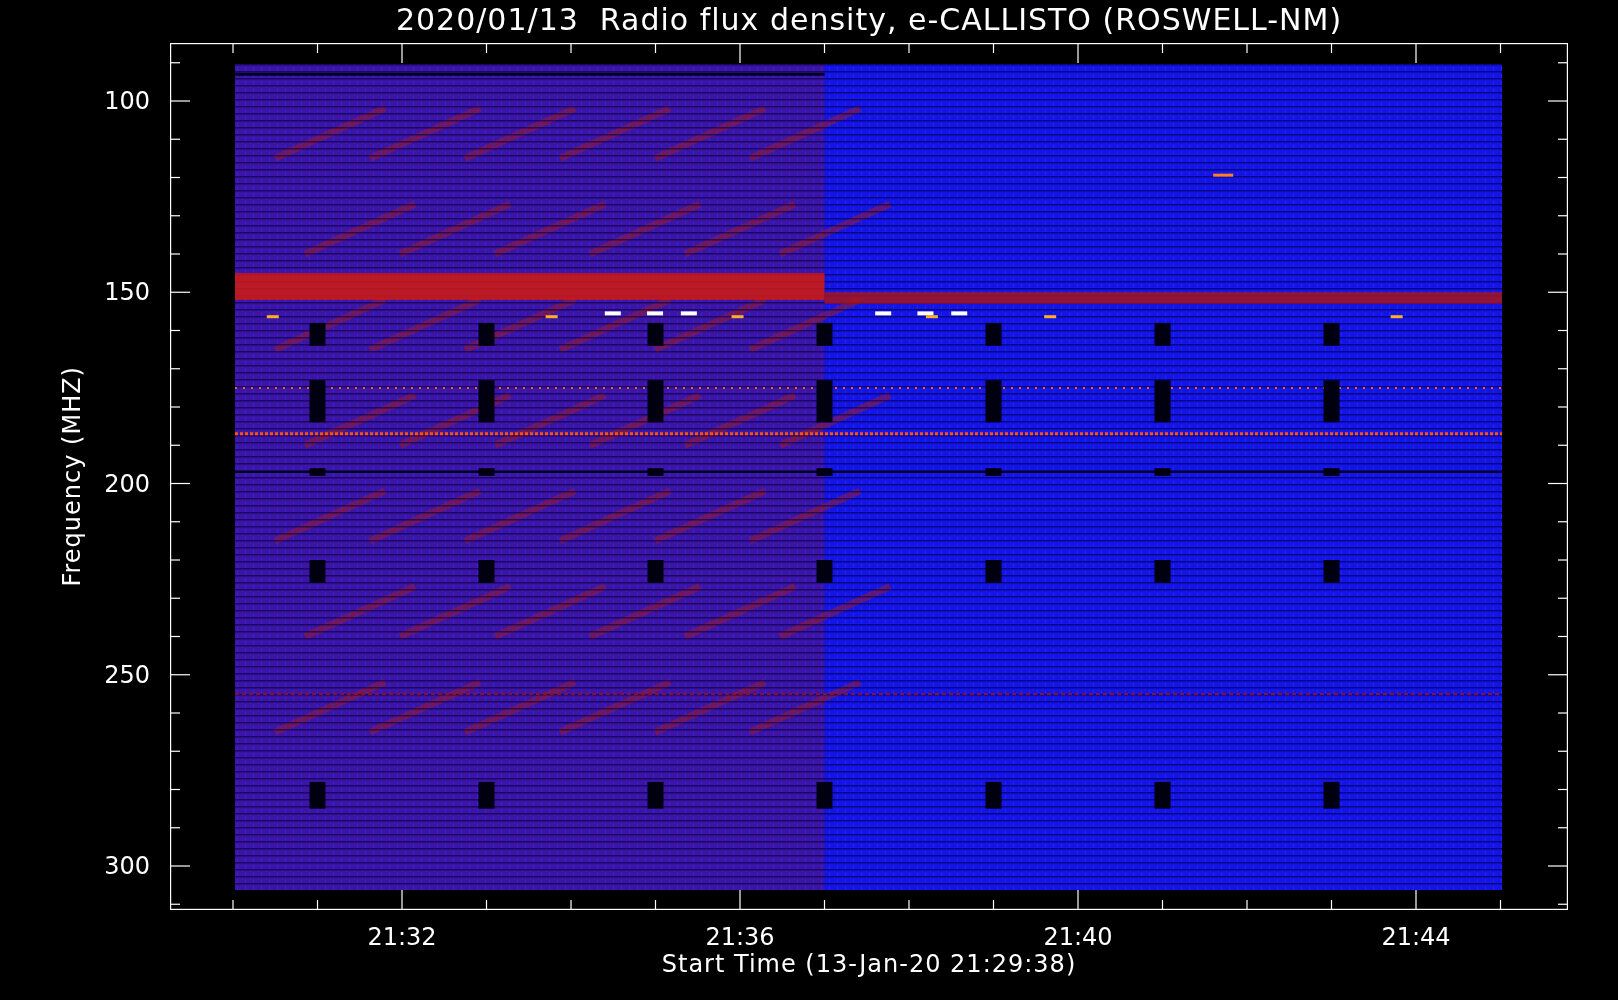 The height and width of the screenshot is (1000, 1618). I want to click on y-tick-label: 200, so click(127, 483).